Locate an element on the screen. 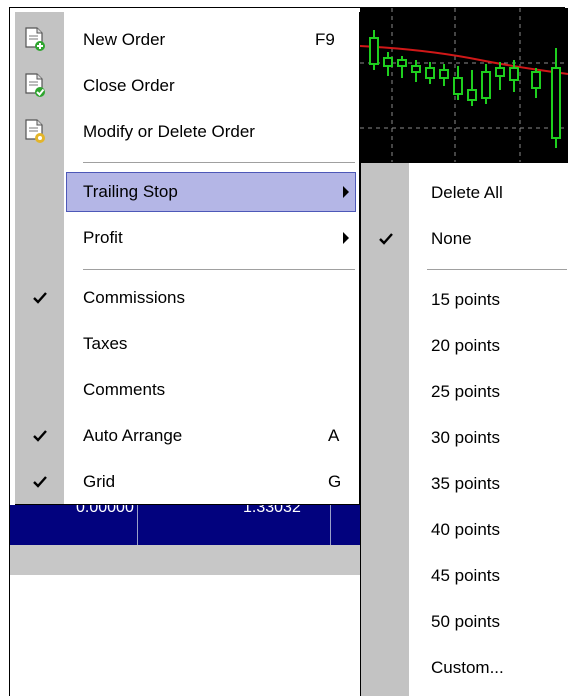  menu-item-profit: Profit is located at coordinates (187, 238).